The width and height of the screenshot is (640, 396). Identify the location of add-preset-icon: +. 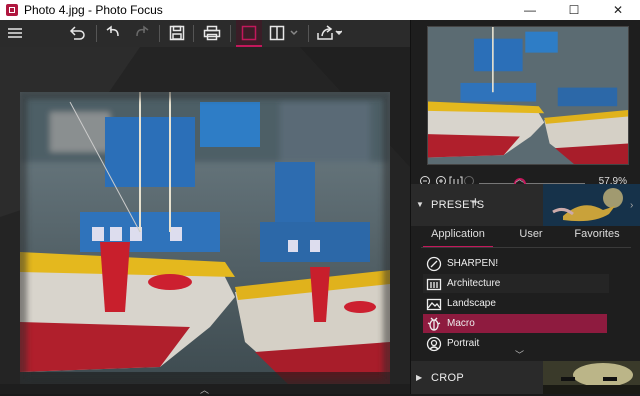
(475, 202).